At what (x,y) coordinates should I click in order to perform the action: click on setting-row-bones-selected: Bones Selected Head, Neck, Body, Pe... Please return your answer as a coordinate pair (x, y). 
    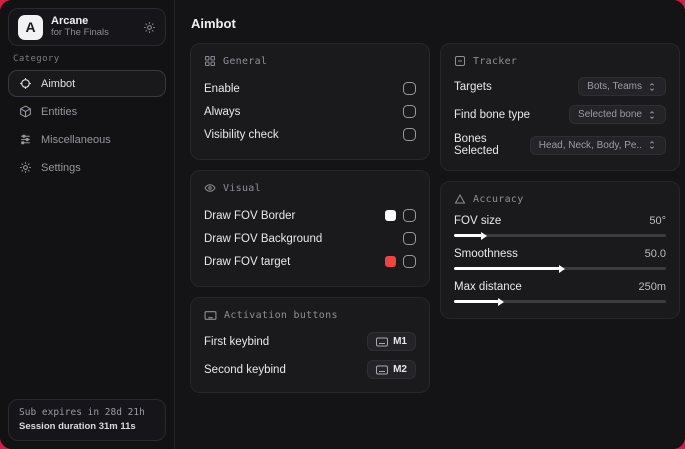
    Looking at the image, I should click on (560, 145).